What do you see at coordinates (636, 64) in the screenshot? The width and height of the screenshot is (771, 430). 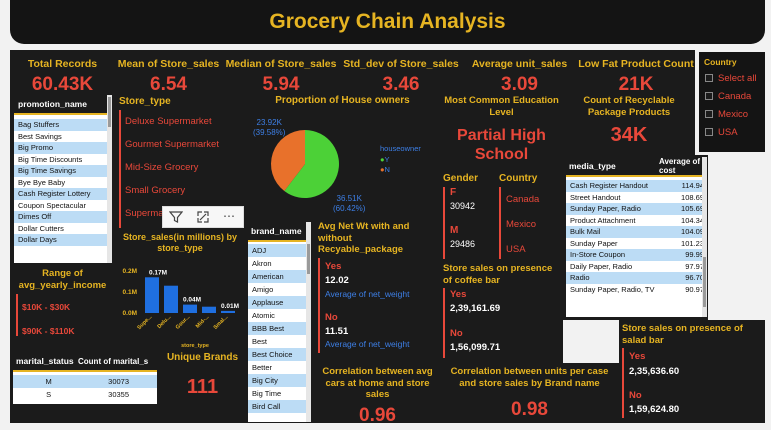 I see `kpi-label: Low Fat Product Count` at bounding box center [636, 64].